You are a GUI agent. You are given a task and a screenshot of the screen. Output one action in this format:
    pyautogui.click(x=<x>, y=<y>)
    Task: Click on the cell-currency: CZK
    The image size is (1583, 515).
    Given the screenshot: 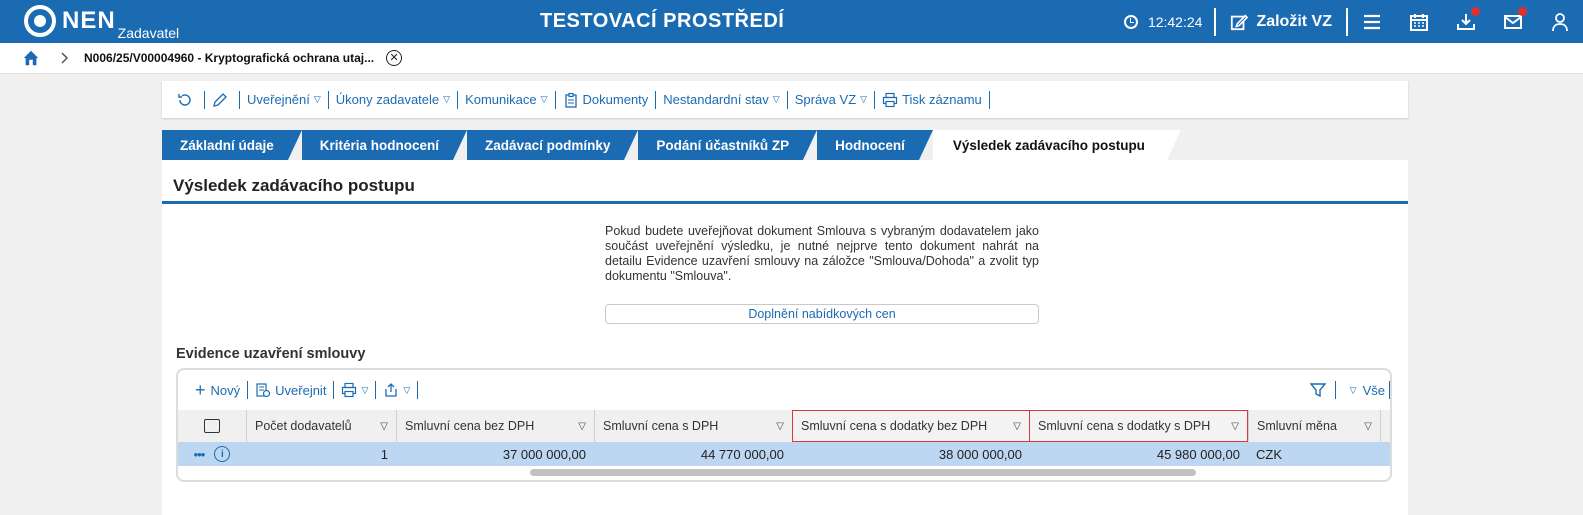 What is the action you would take?
    pyautogui.click(x=1269, y=454)
    